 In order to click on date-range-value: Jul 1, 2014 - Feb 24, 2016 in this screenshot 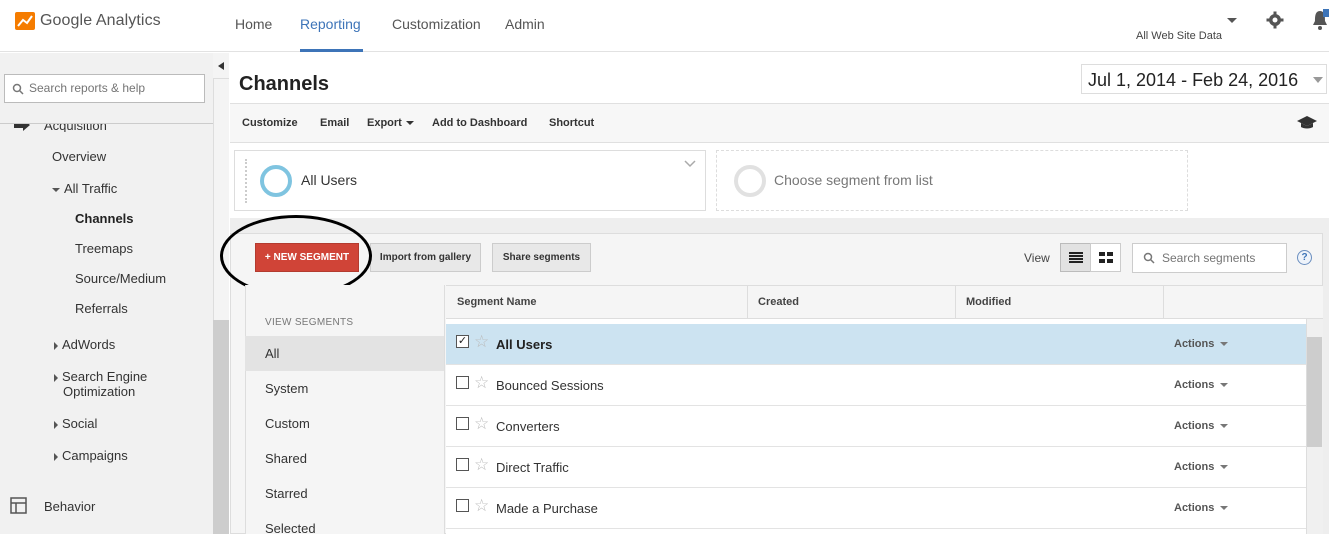, I will do `click(1193, 80)`.